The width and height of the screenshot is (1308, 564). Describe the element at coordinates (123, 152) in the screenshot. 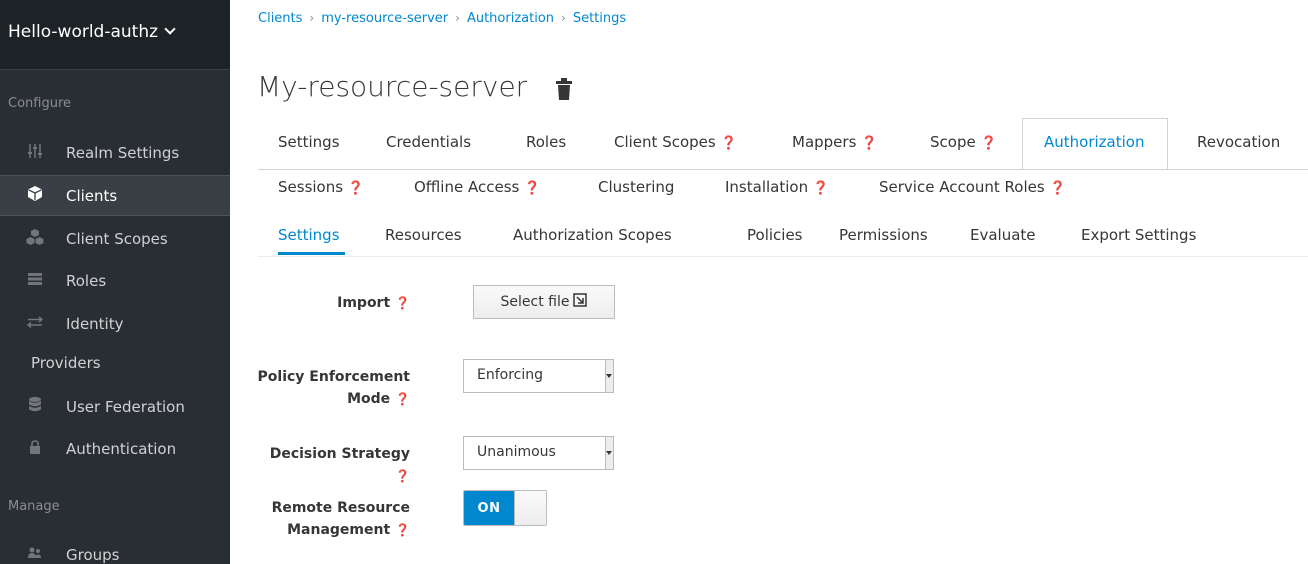

I see `sidebar-item-label: Realm Settings` at that location.